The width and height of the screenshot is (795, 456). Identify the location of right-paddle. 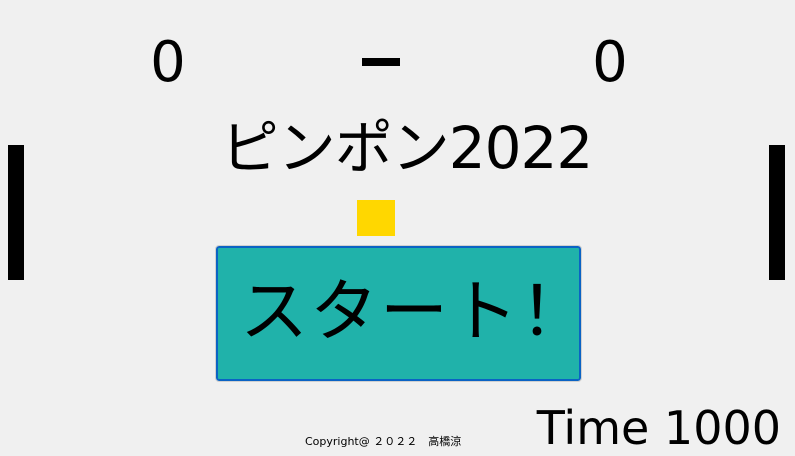
(777, 212).